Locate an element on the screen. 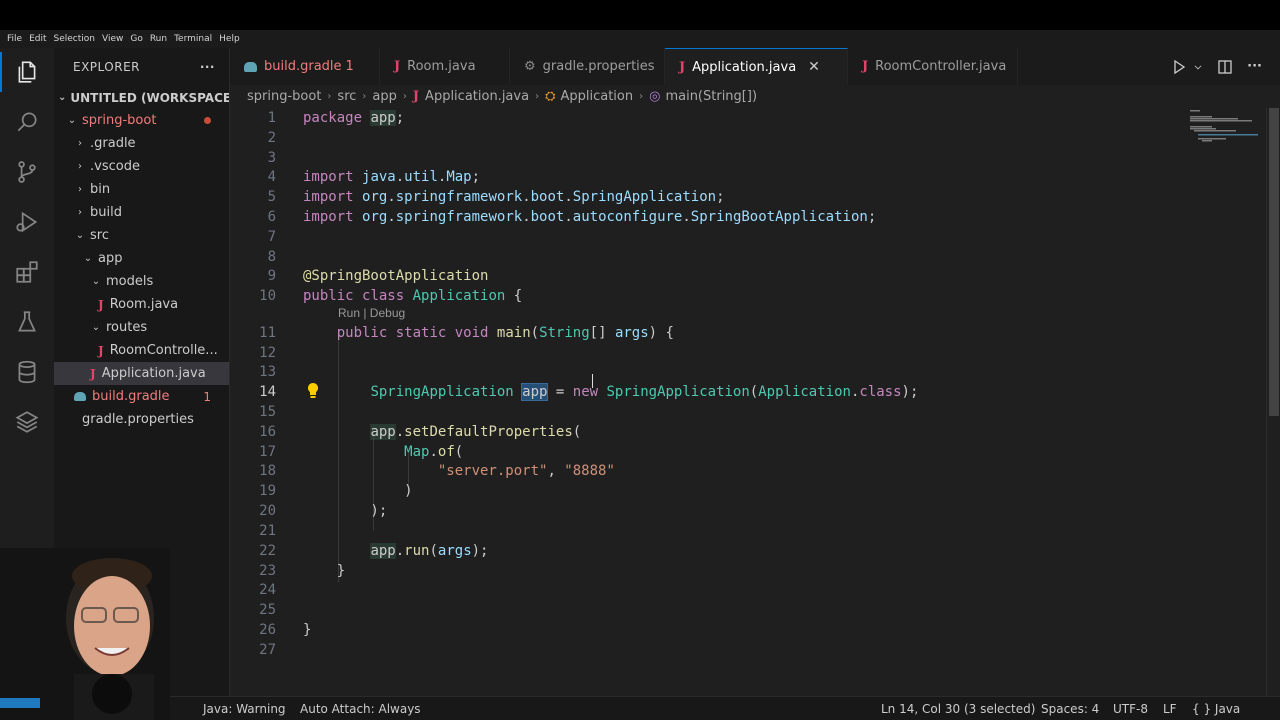 Image resolution: width=1280 pixels, height=720 pixels. breadcrumb-item: Application is located at coordinates (596, 96).